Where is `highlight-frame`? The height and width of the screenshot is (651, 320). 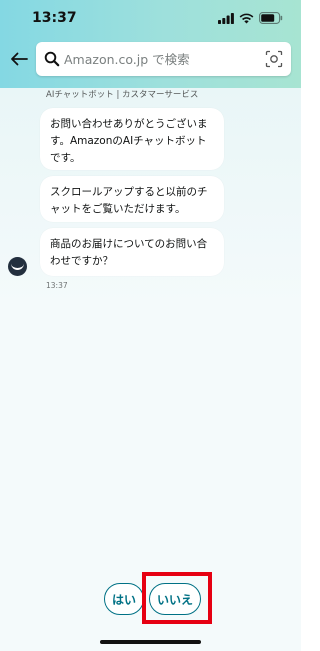 highlight-frame is located at coordinates (177, 598).